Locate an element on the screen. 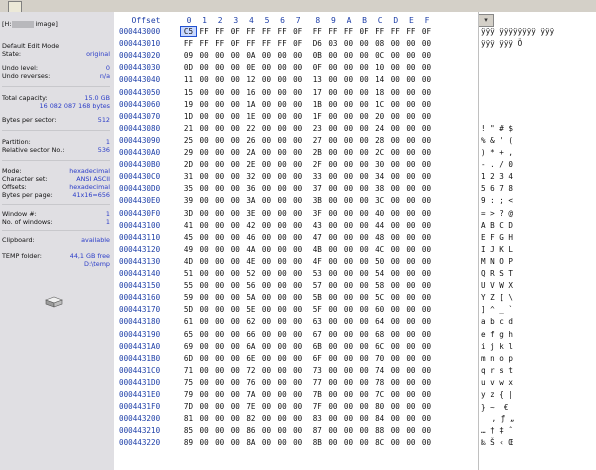  hex-byte: 68 is located at coordinates (379, 334).